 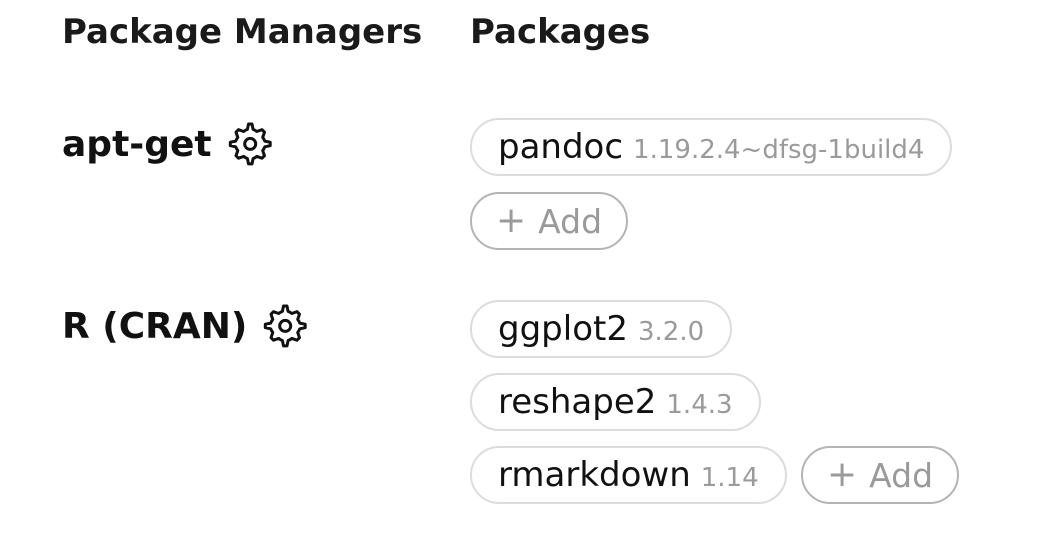 I want to click on add-package-button-r-cran: + Add, so click(x=880, y=475).